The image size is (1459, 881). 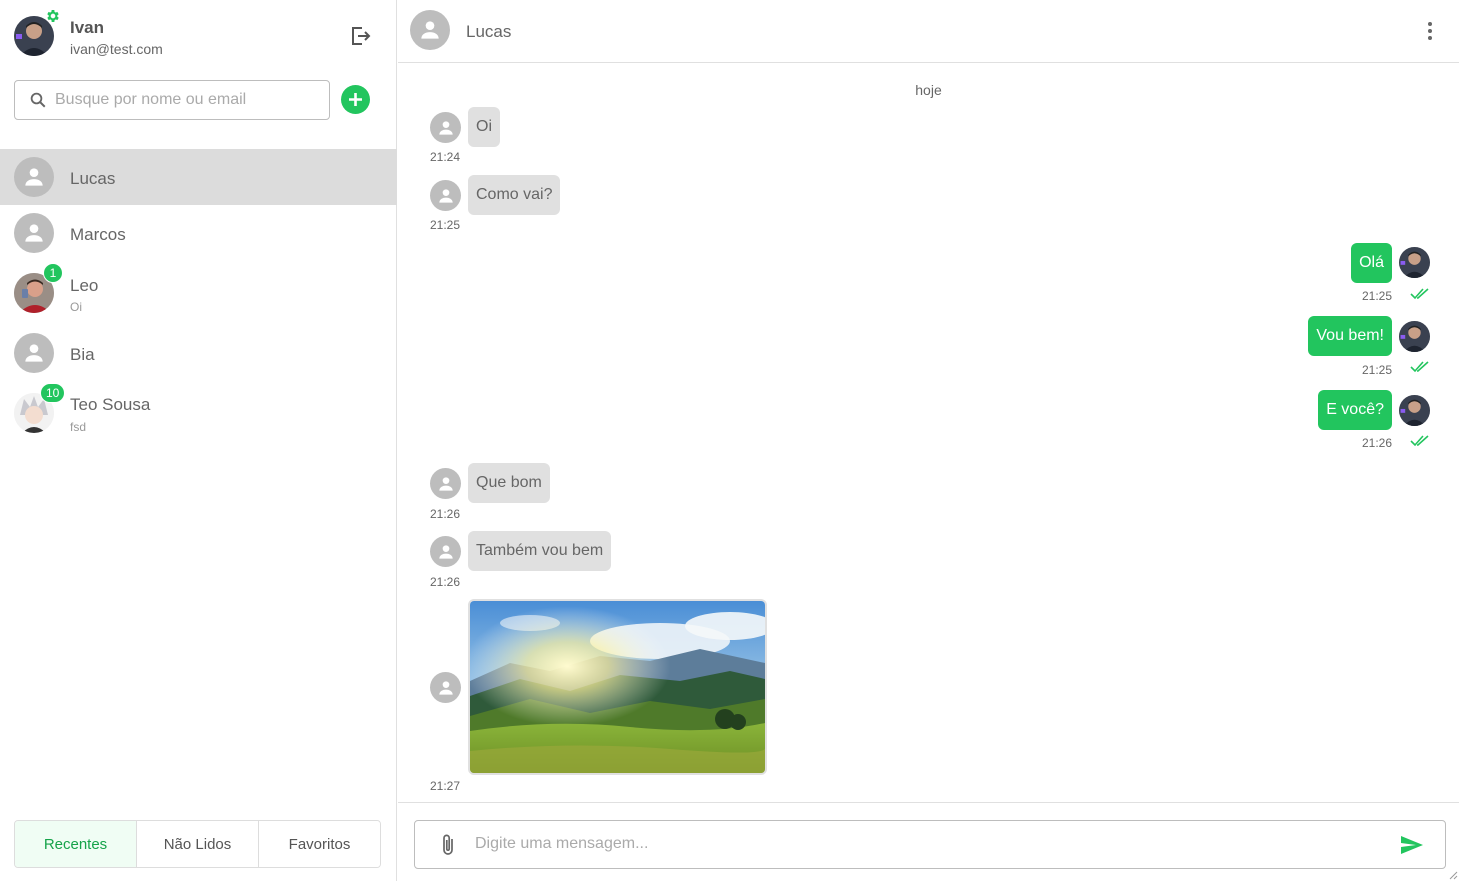 What do you see at coordinates (198, 413) in the screenshot?
I see `contact-item-teo-sousa: 10 Teo Sousa fsd` at bounding box center [198, 413].